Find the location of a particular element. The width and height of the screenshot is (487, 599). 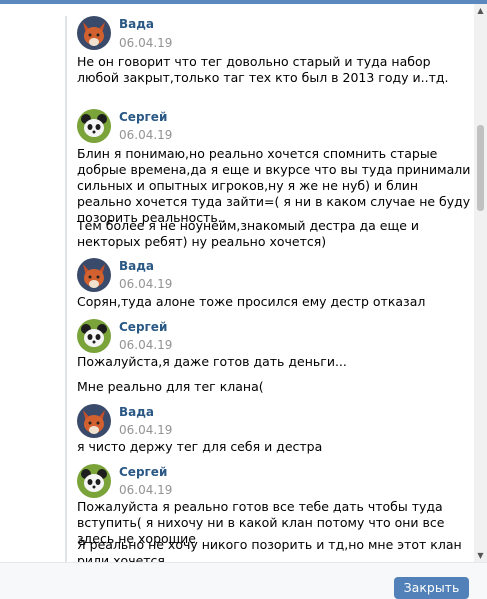

scroll-thumb is located at coordinates (480, 168).